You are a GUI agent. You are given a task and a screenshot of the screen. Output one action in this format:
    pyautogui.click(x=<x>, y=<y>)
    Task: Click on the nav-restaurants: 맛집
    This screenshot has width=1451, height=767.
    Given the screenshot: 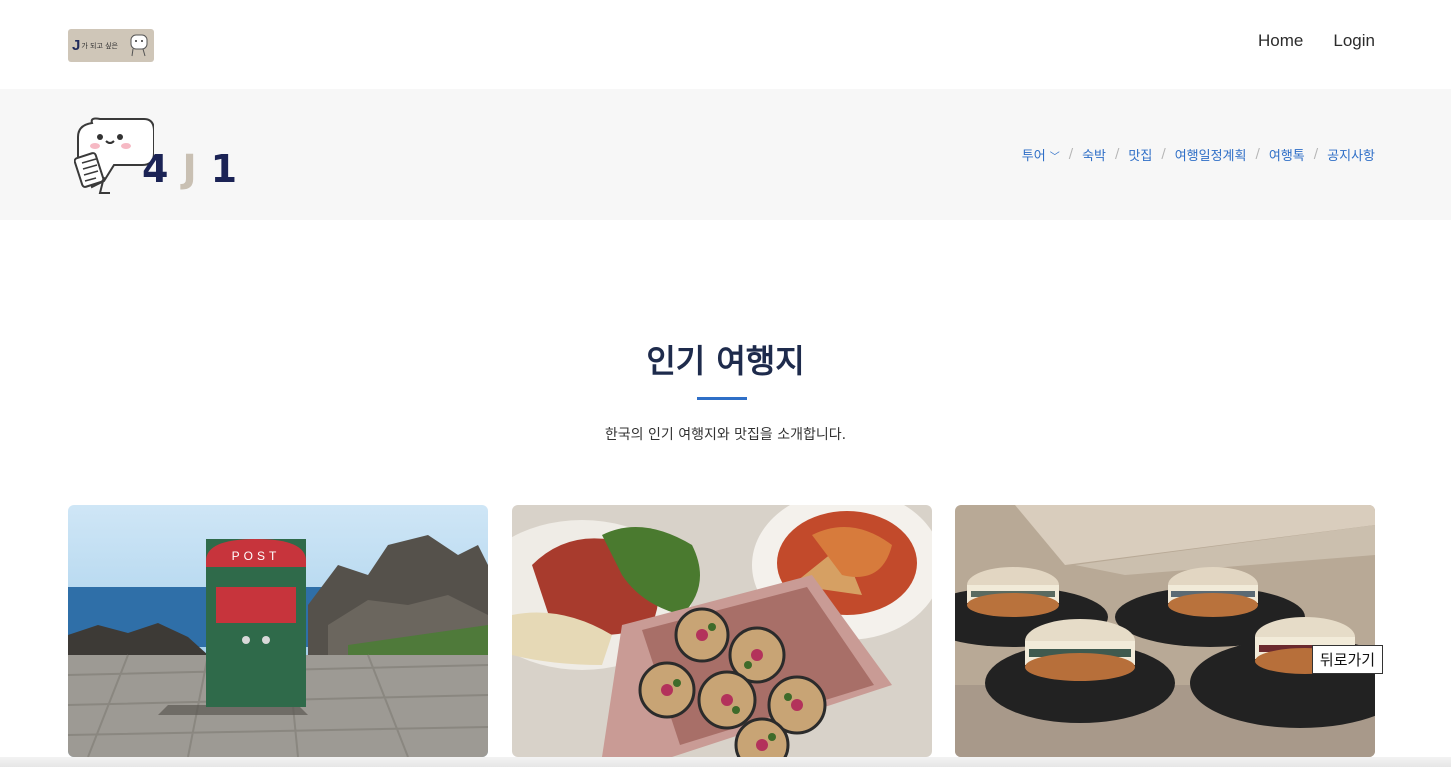 What is the action you would take?
    pyautogui.click(x=1140, y=154)
    